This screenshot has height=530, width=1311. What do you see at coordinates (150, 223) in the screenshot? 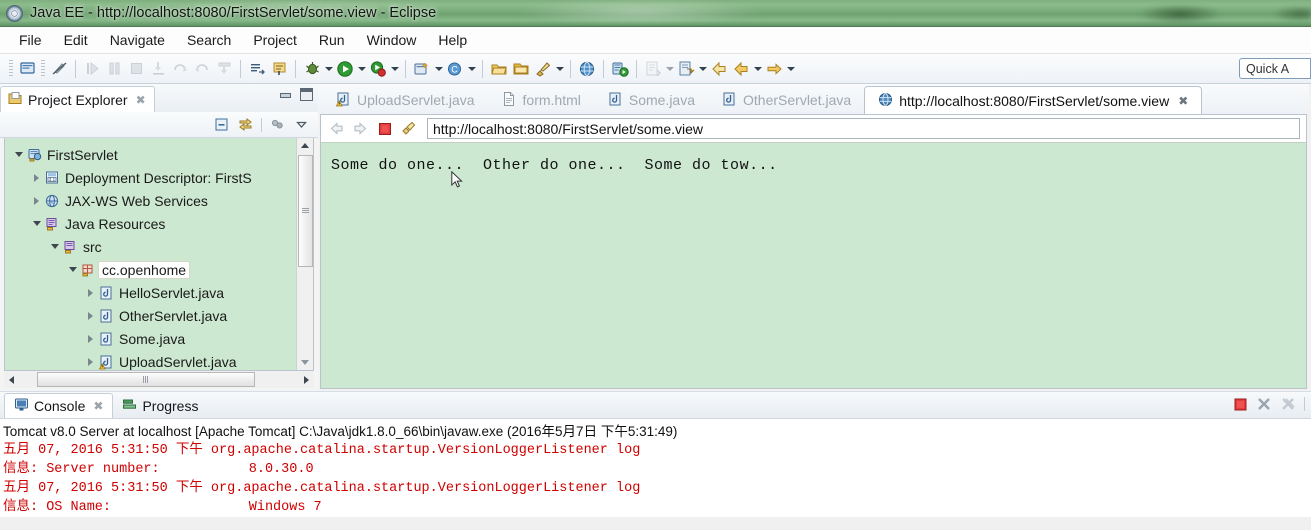
I see `tree-item-java-resources: Java Resources` at bounding box center [150, 223].